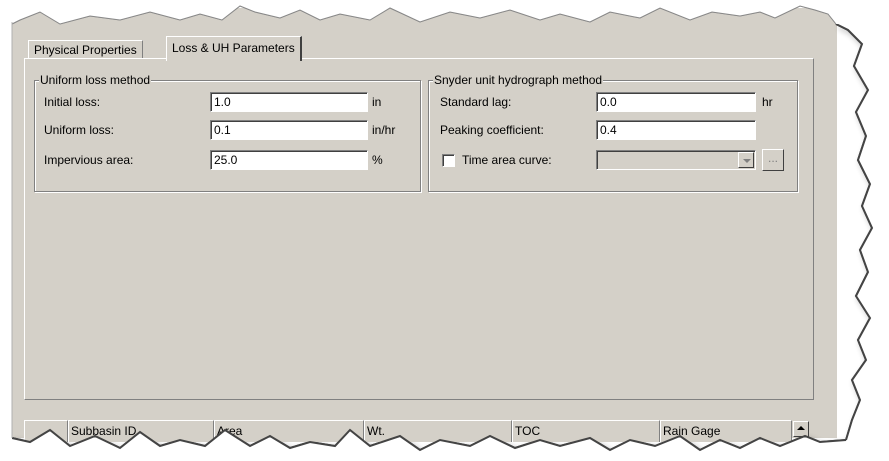 This screenshot has width=889, height=461. Describe the element at coordinates (234, 48) in the screenshot. I see `tab-loss-uh-parameters: Loss & UH Parameters` at that location.